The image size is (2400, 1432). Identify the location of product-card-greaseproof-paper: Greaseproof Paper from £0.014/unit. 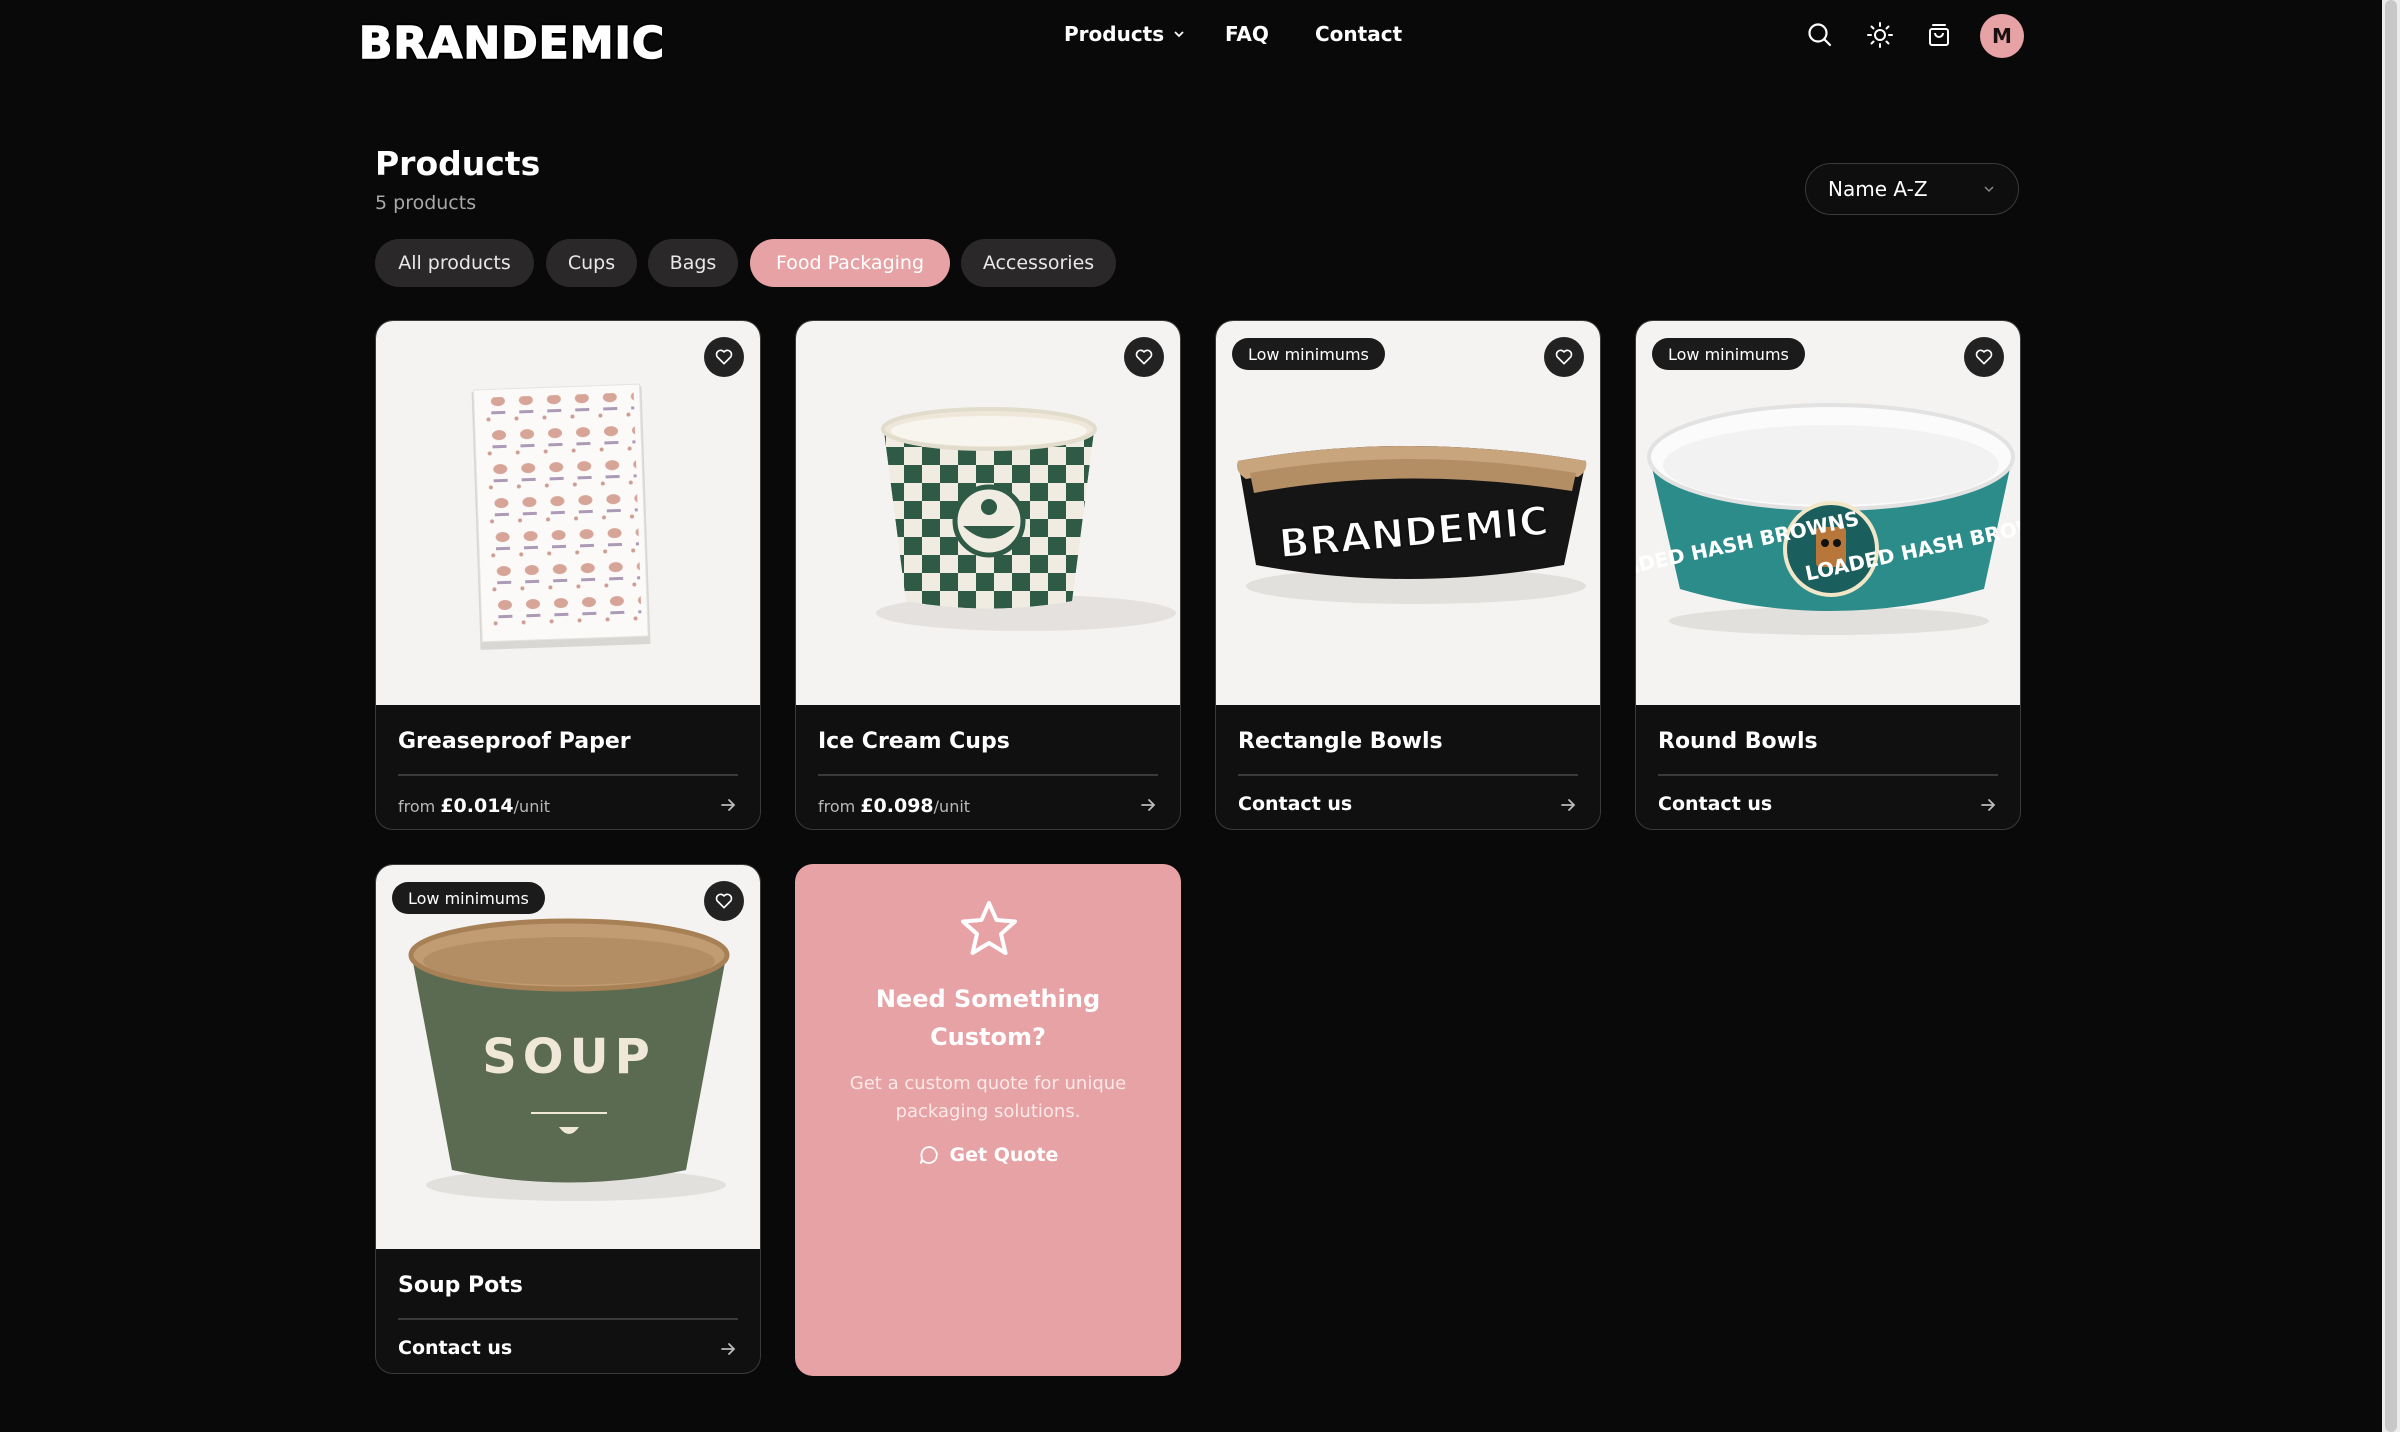
(568, 575).